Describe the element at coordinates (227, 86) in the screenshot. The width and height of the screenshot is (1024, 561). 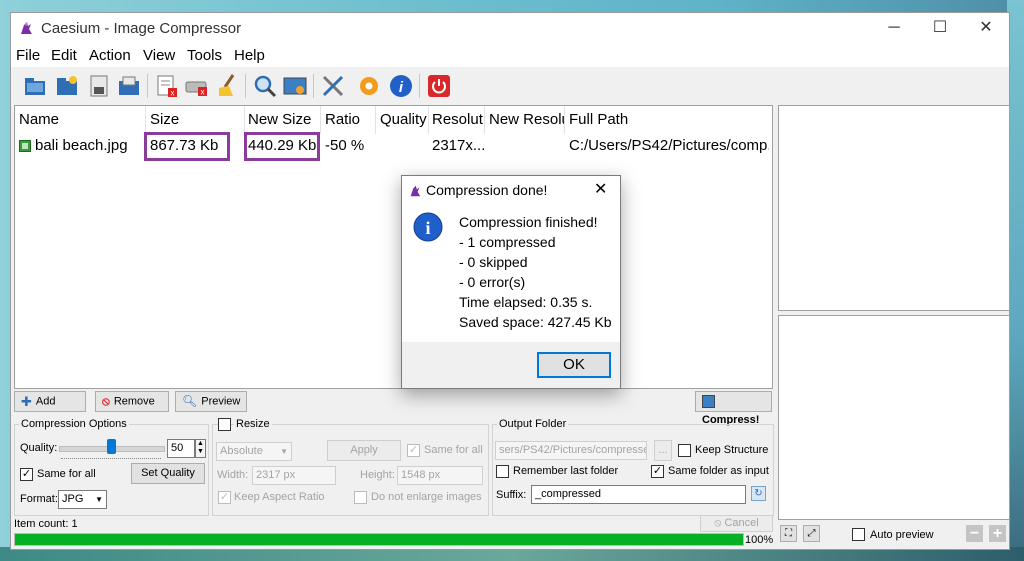
I see `broom-icon` at that location.